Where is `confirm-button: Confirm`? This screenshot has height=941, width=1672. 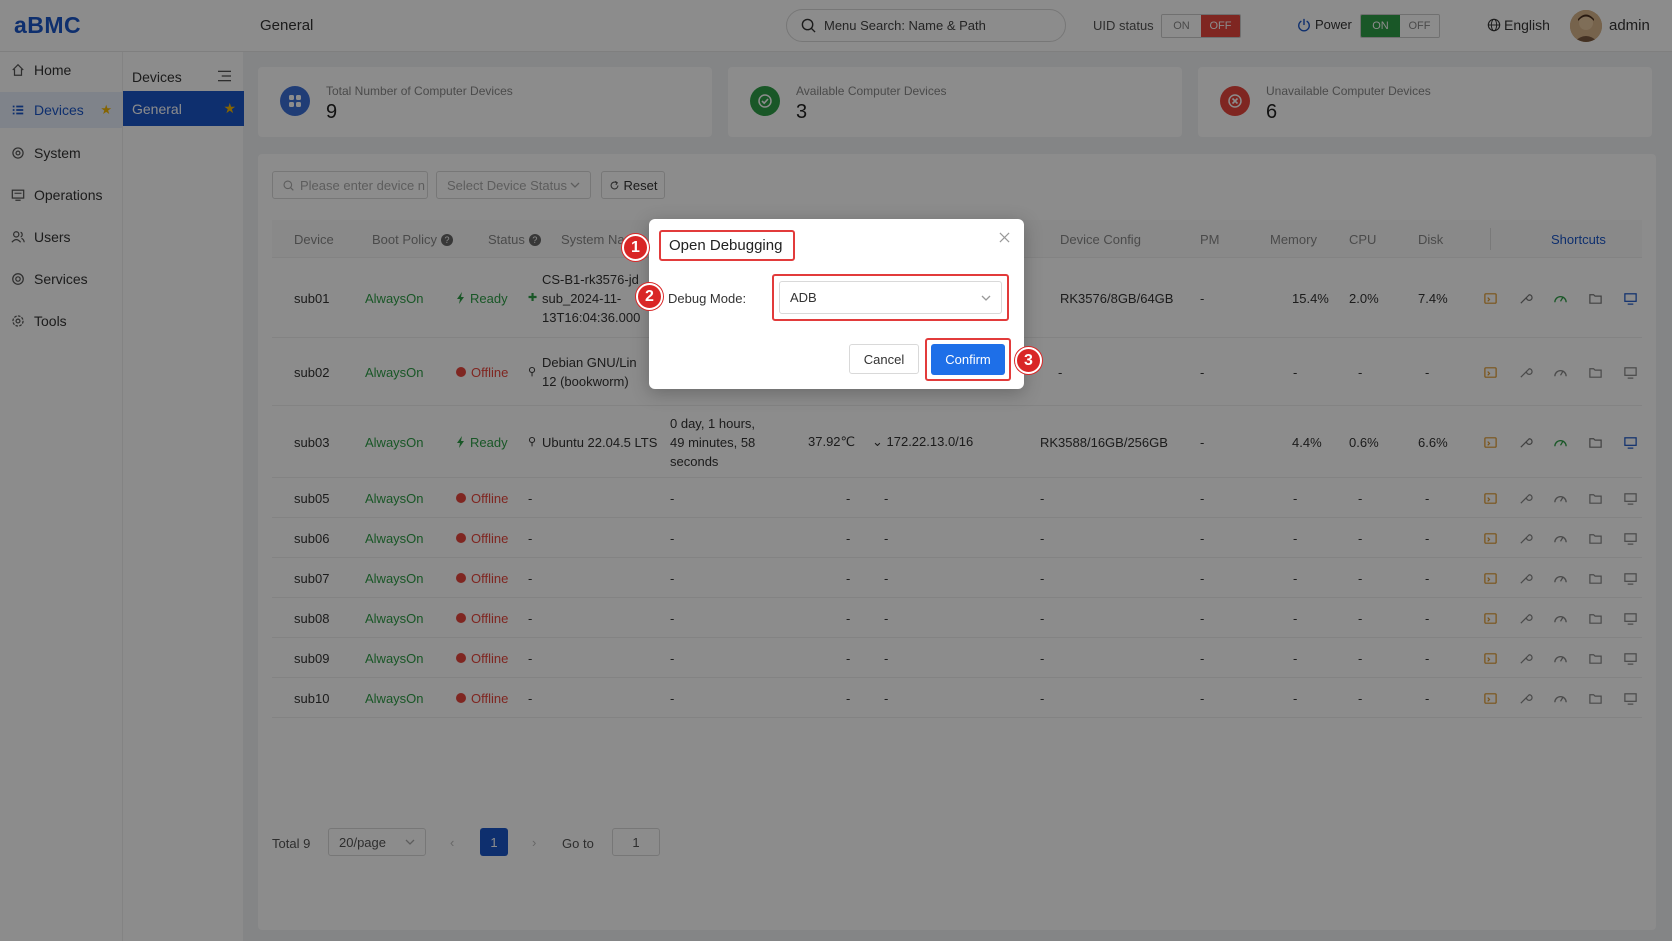 confirm-button: Confirm is located at coordinates (968, 359).